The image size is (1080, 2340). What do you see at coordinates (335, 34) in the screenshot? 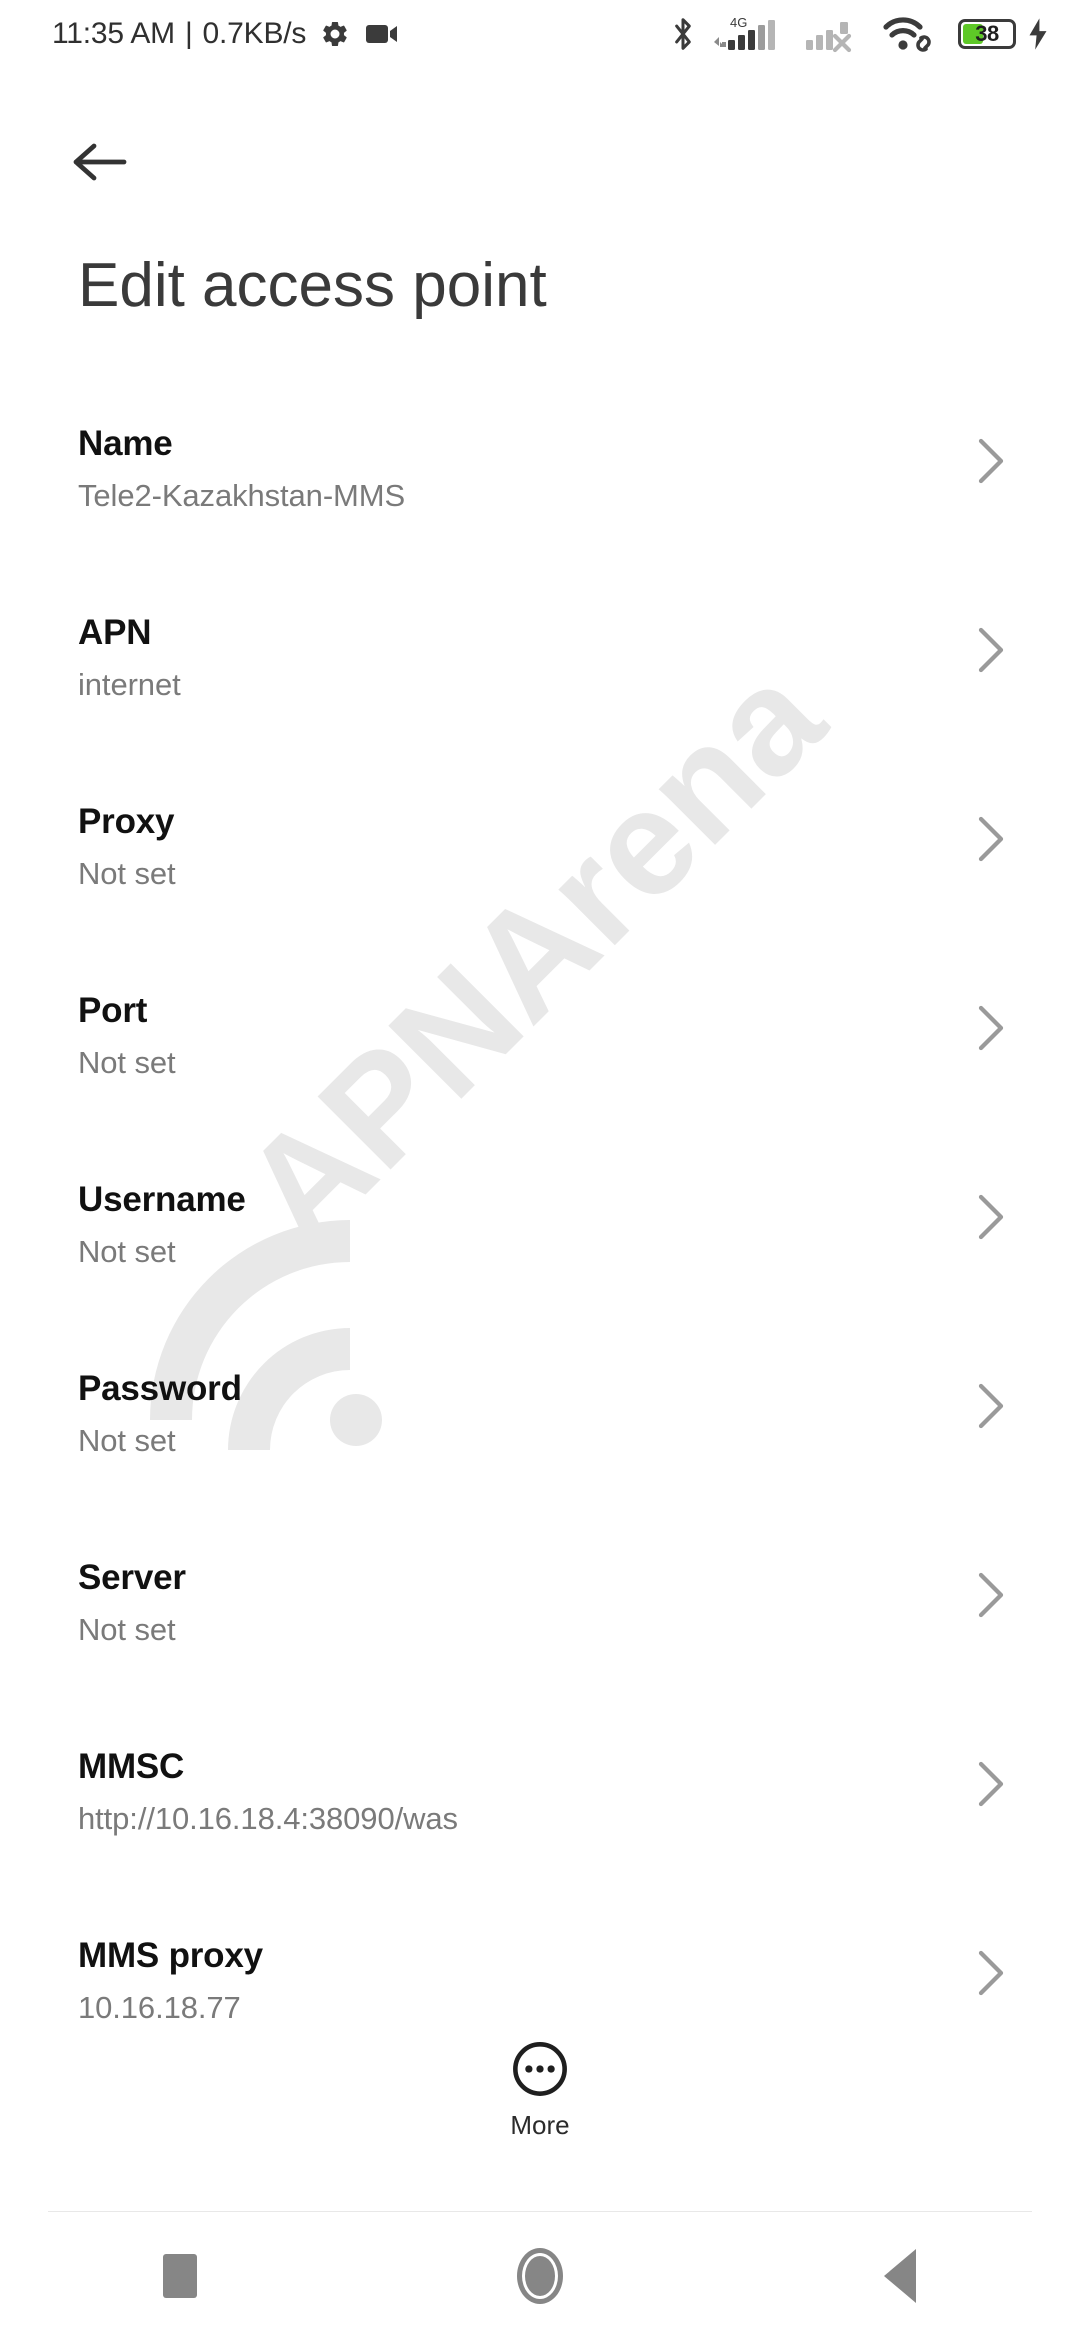
I see `gear-icon` at bounding box center [335, 34].